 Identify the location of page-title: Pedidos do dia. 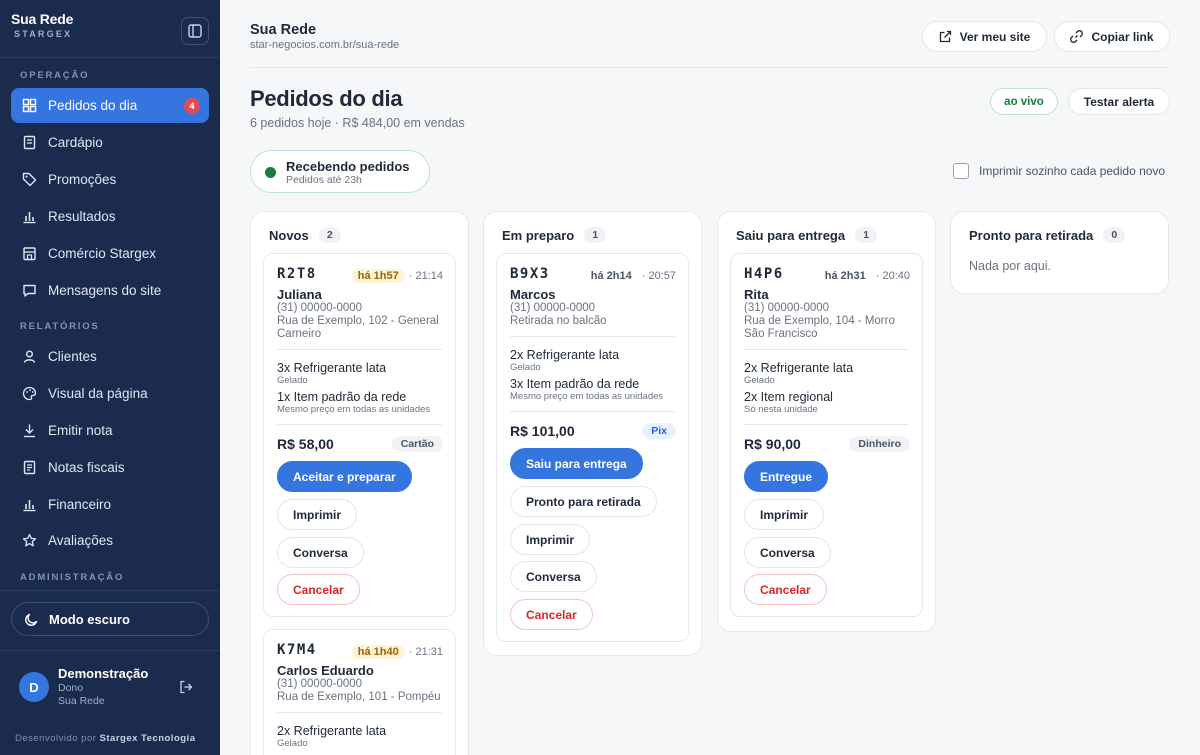
(326, 98).